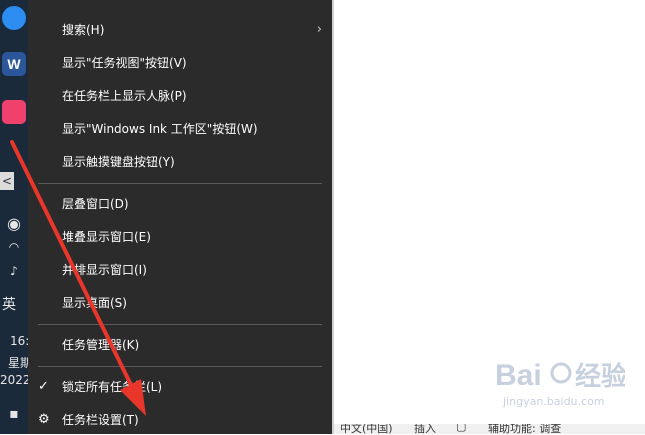 The height and width of the screenshot is (435, 645). I want to click on window-divider, so click(333, 217).